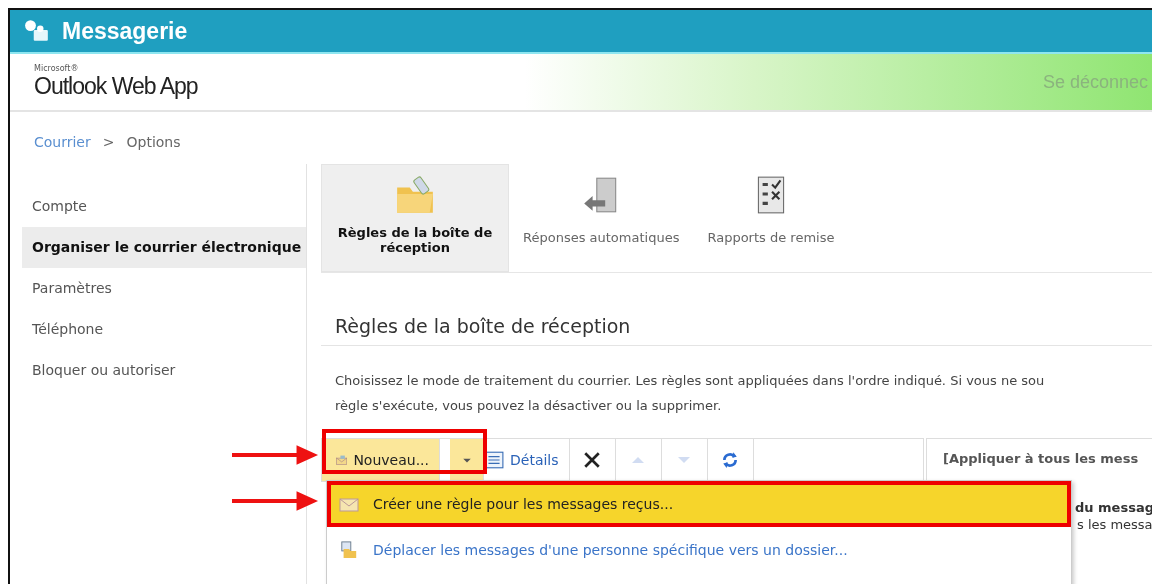 The height and width of the screenshot is (584, 1152). I want to click on breadcrumb-current: Options, so click(153, 142).